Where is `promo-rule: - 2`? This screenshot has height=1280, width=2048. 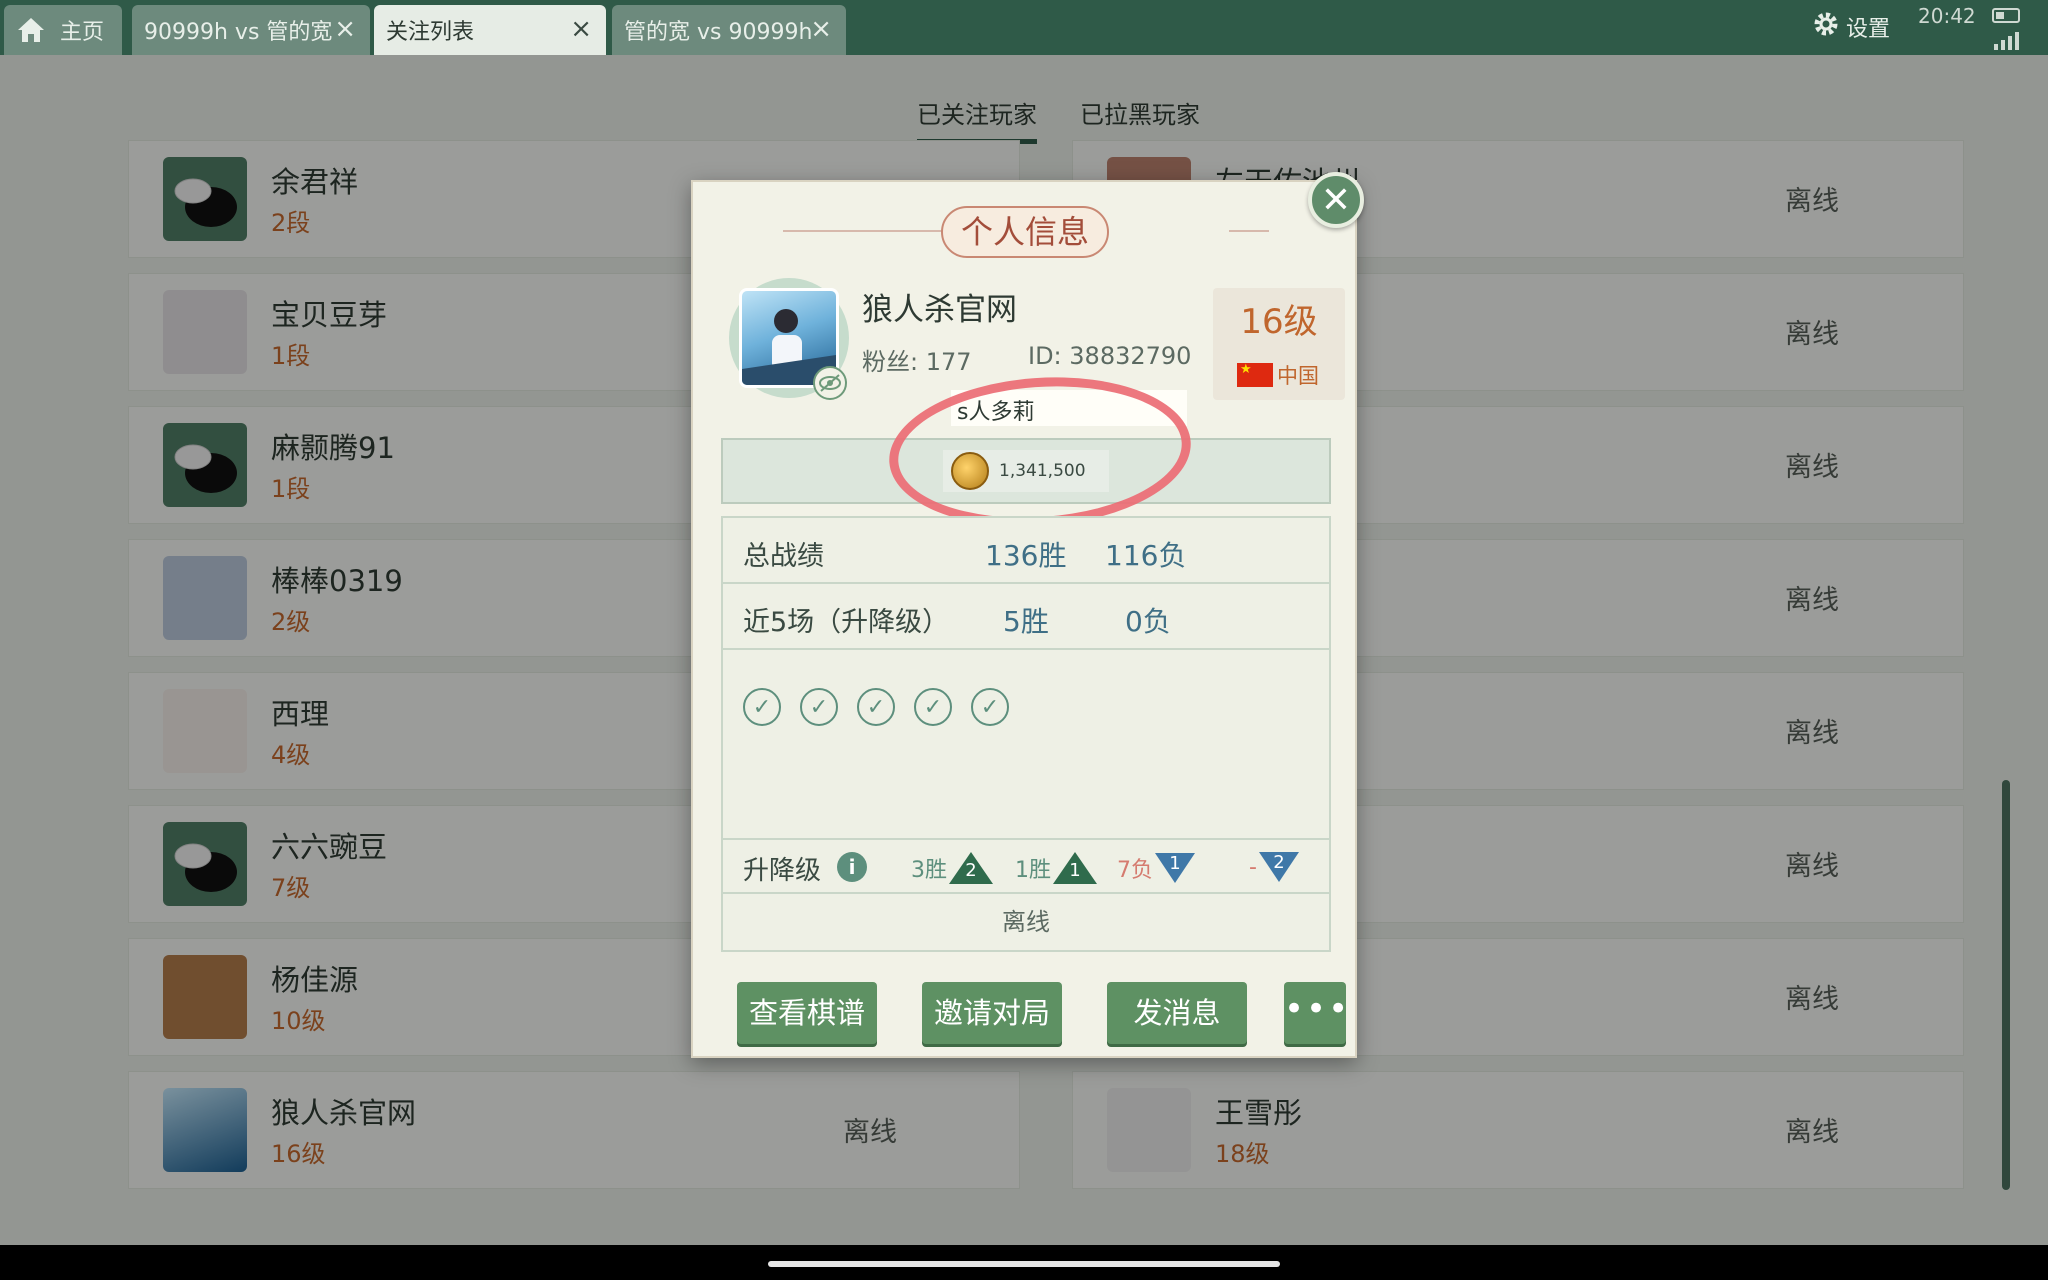 promo-rule: - 2 is located at coordinates (1274, 867).